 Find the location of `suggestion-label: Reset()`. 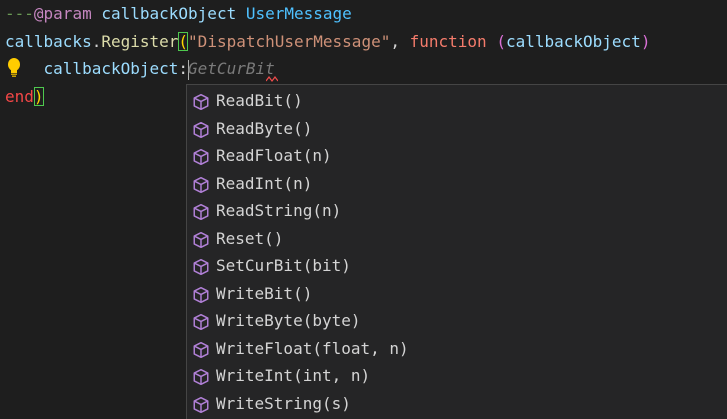

suggestion-label: Reset() is located at coordinates (250, 238).